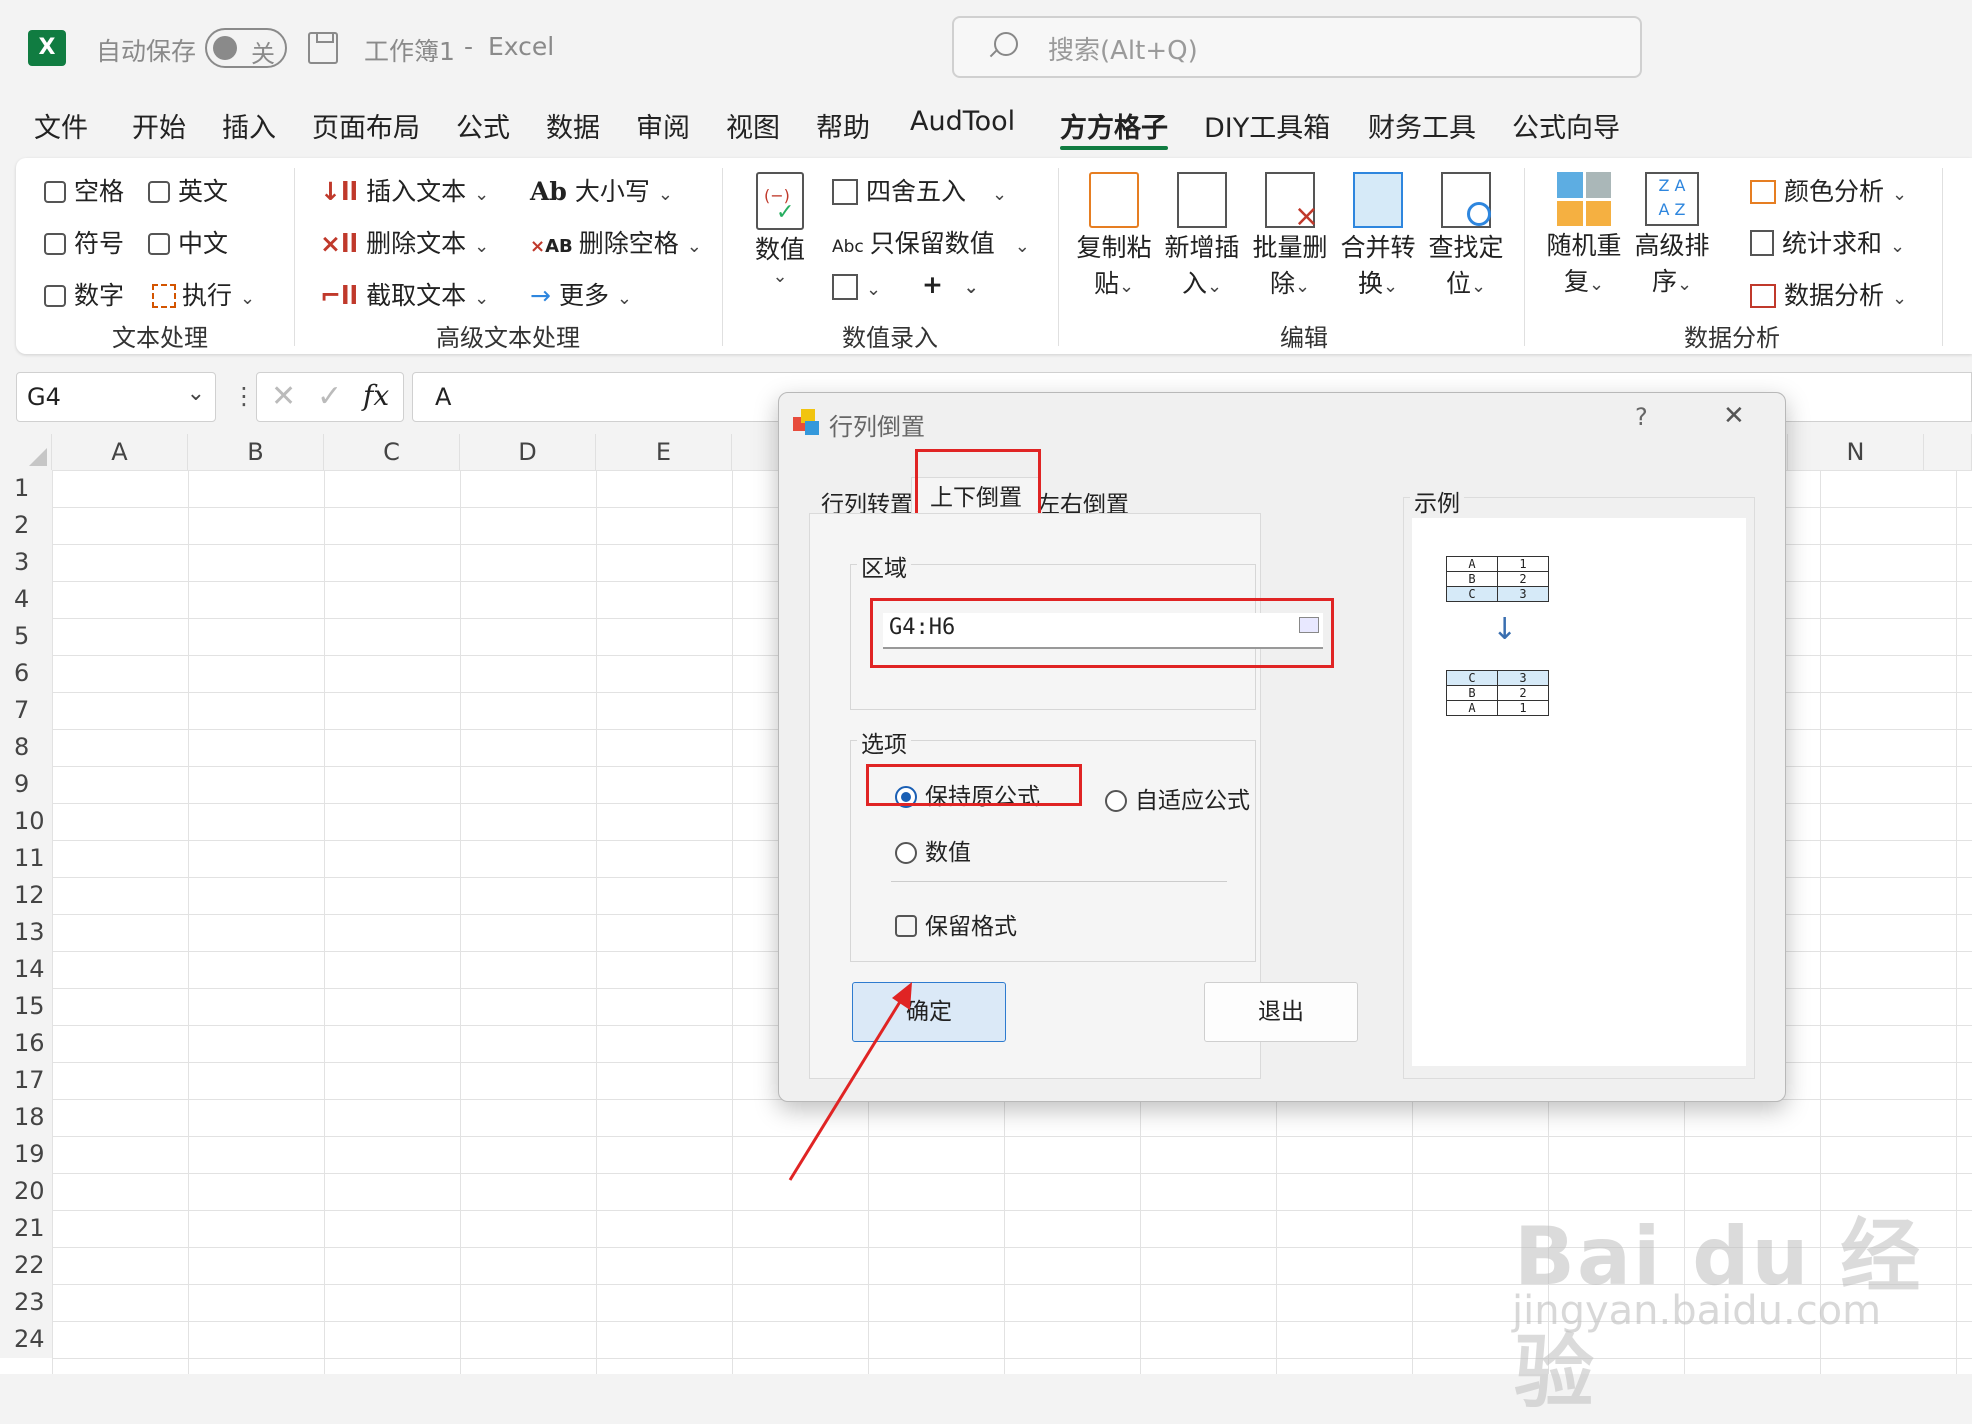  What do you see at coordinates (26, 747) in the screenshot?
I see `row-header: 8` at bounding box center [26, 747].